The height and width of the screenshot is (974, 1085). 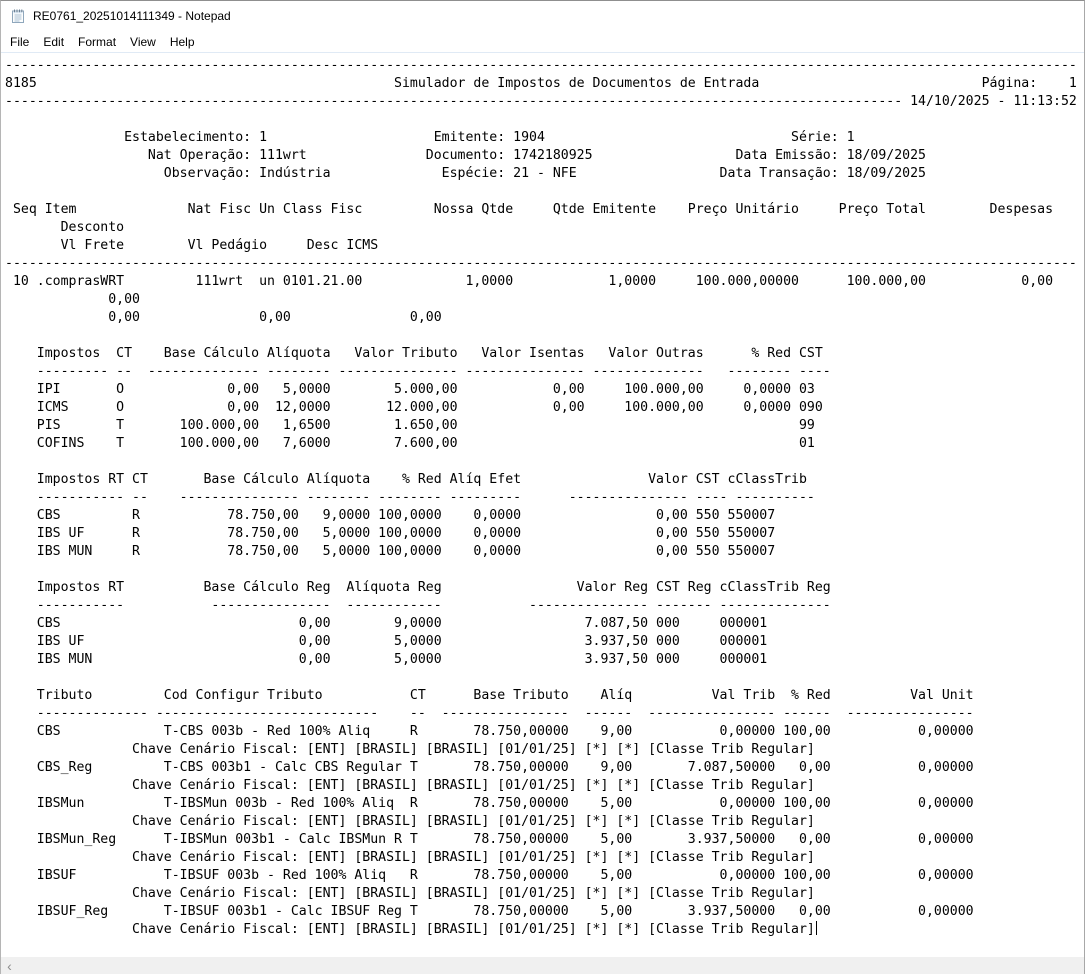 What do you see at coordinates (816, 928) in the screenshot?
I see `text-caret` at bounding box center [816, 928].